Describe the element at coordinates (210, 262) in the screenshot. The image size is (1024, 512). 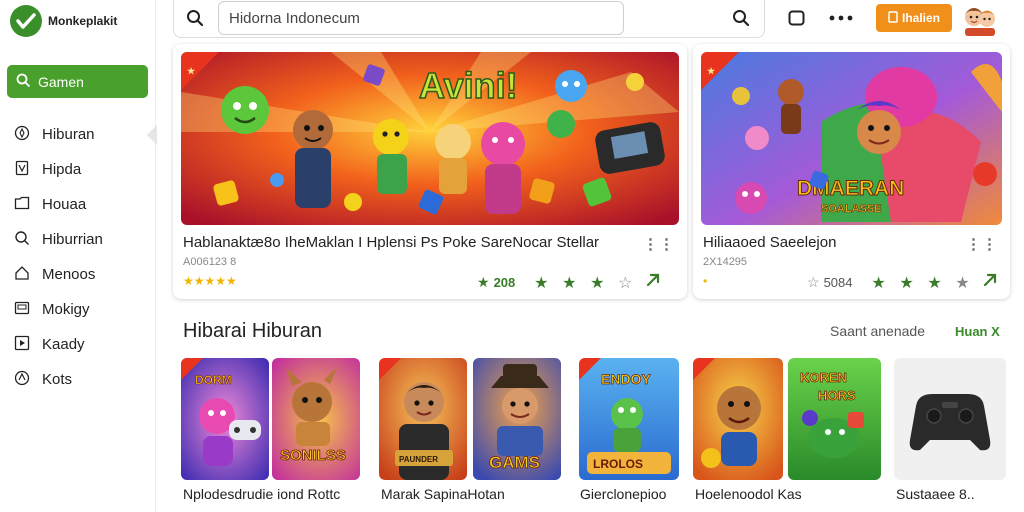
I see `featured-subtitle: A006123 8` at that location.